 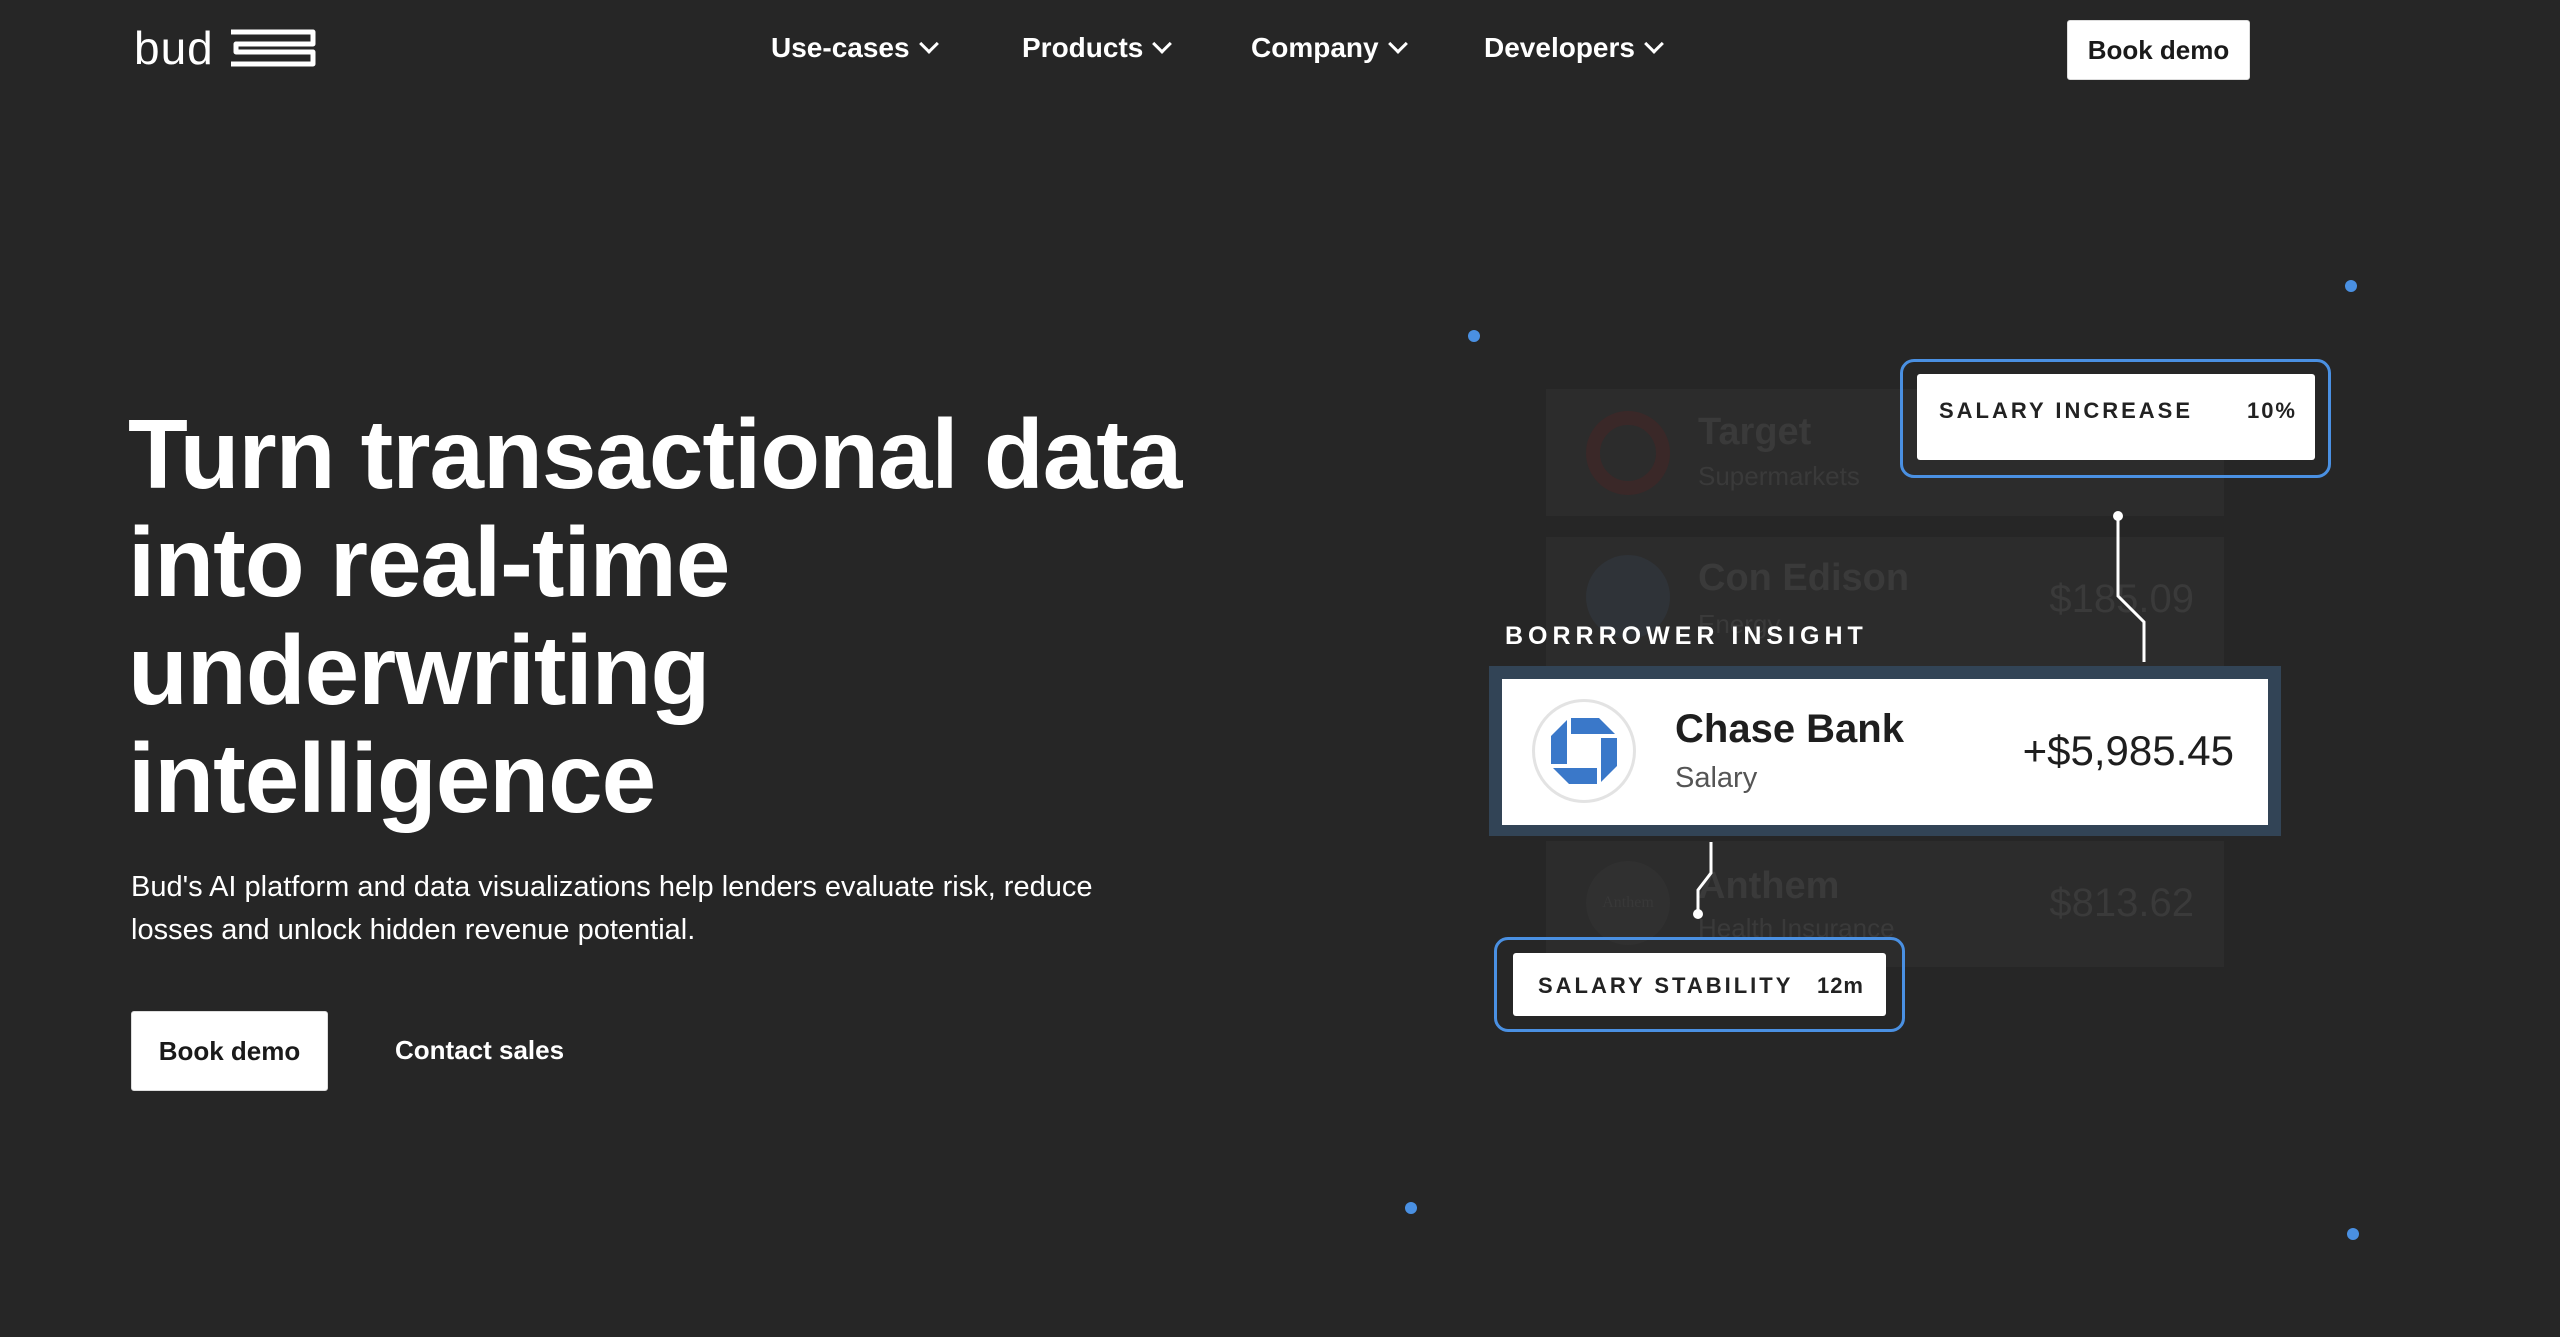 I want to click on main-card: Chase Bank Salary +$5,985.45, so click(x=1885, y=751).